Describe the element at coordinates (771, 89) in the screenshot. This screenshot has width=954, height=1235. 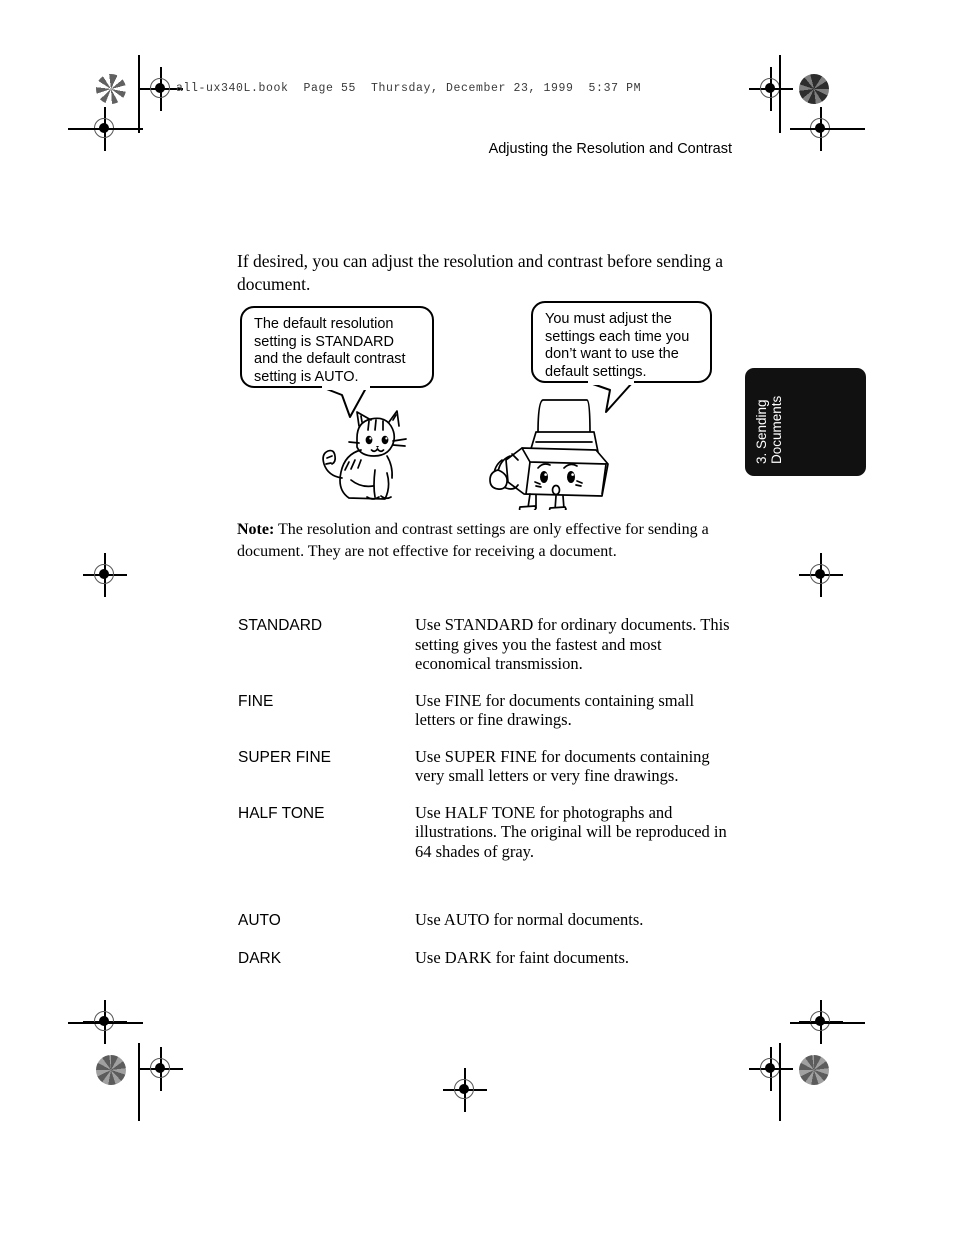
I see `registration-mark-top-right-inner` at that location.